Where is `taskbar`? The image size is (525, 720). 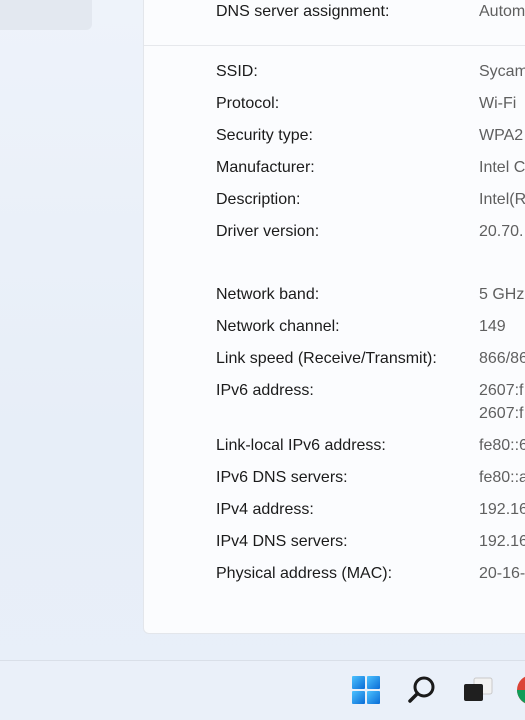
taskbar is located at coordinates (262, 690).